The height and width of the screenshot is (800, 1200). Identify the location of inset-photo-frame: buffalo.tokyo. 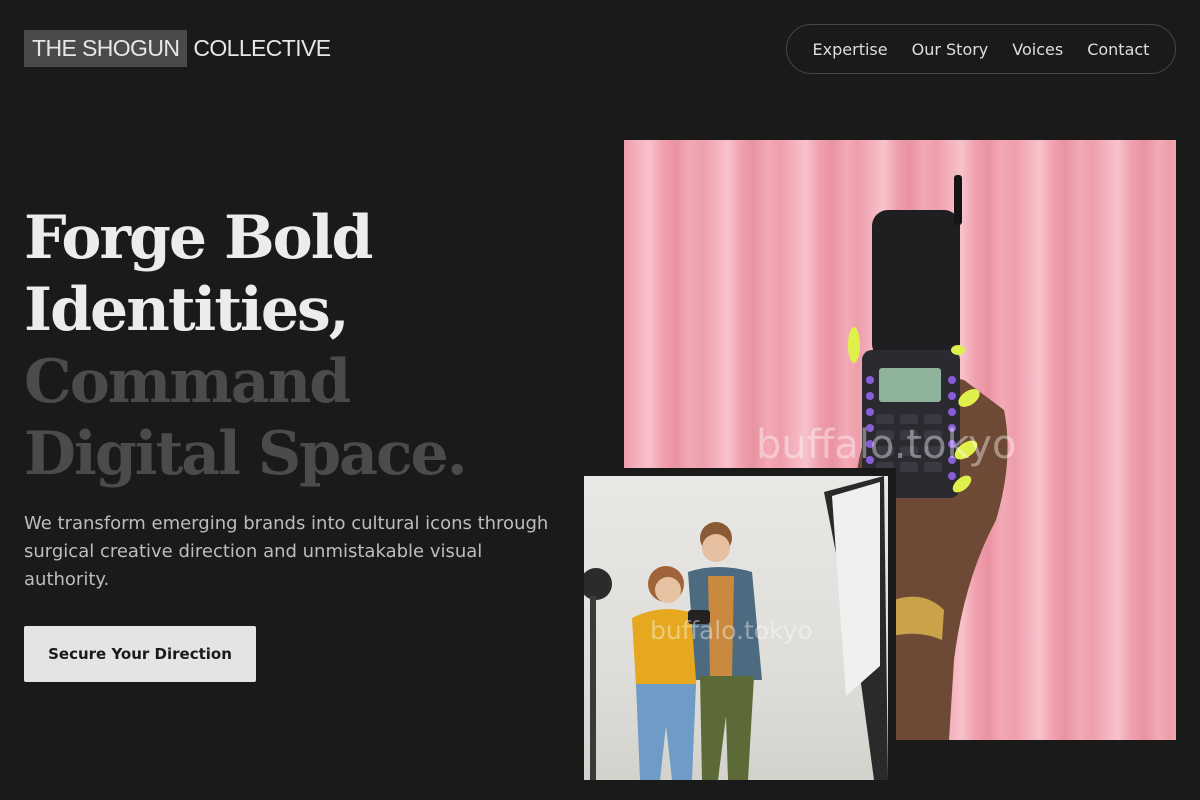
(736, 634).